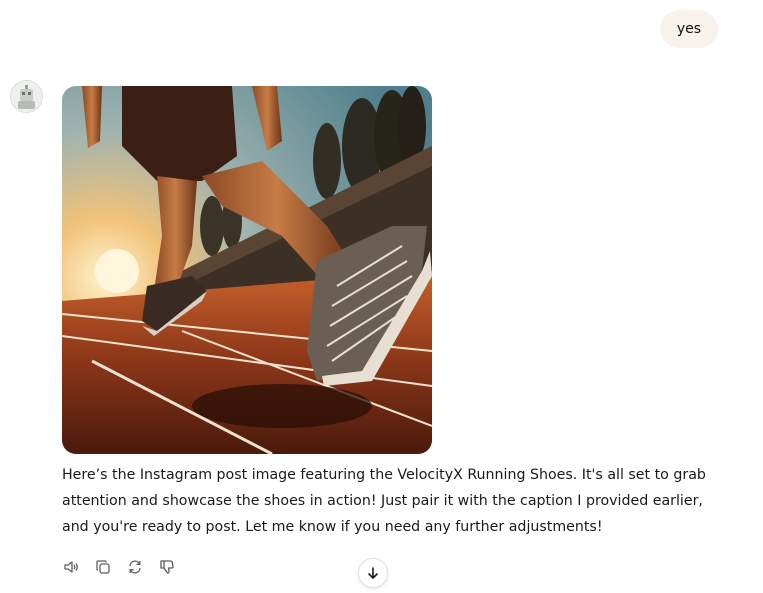  I want to click on copy-button, so click(103, 567).